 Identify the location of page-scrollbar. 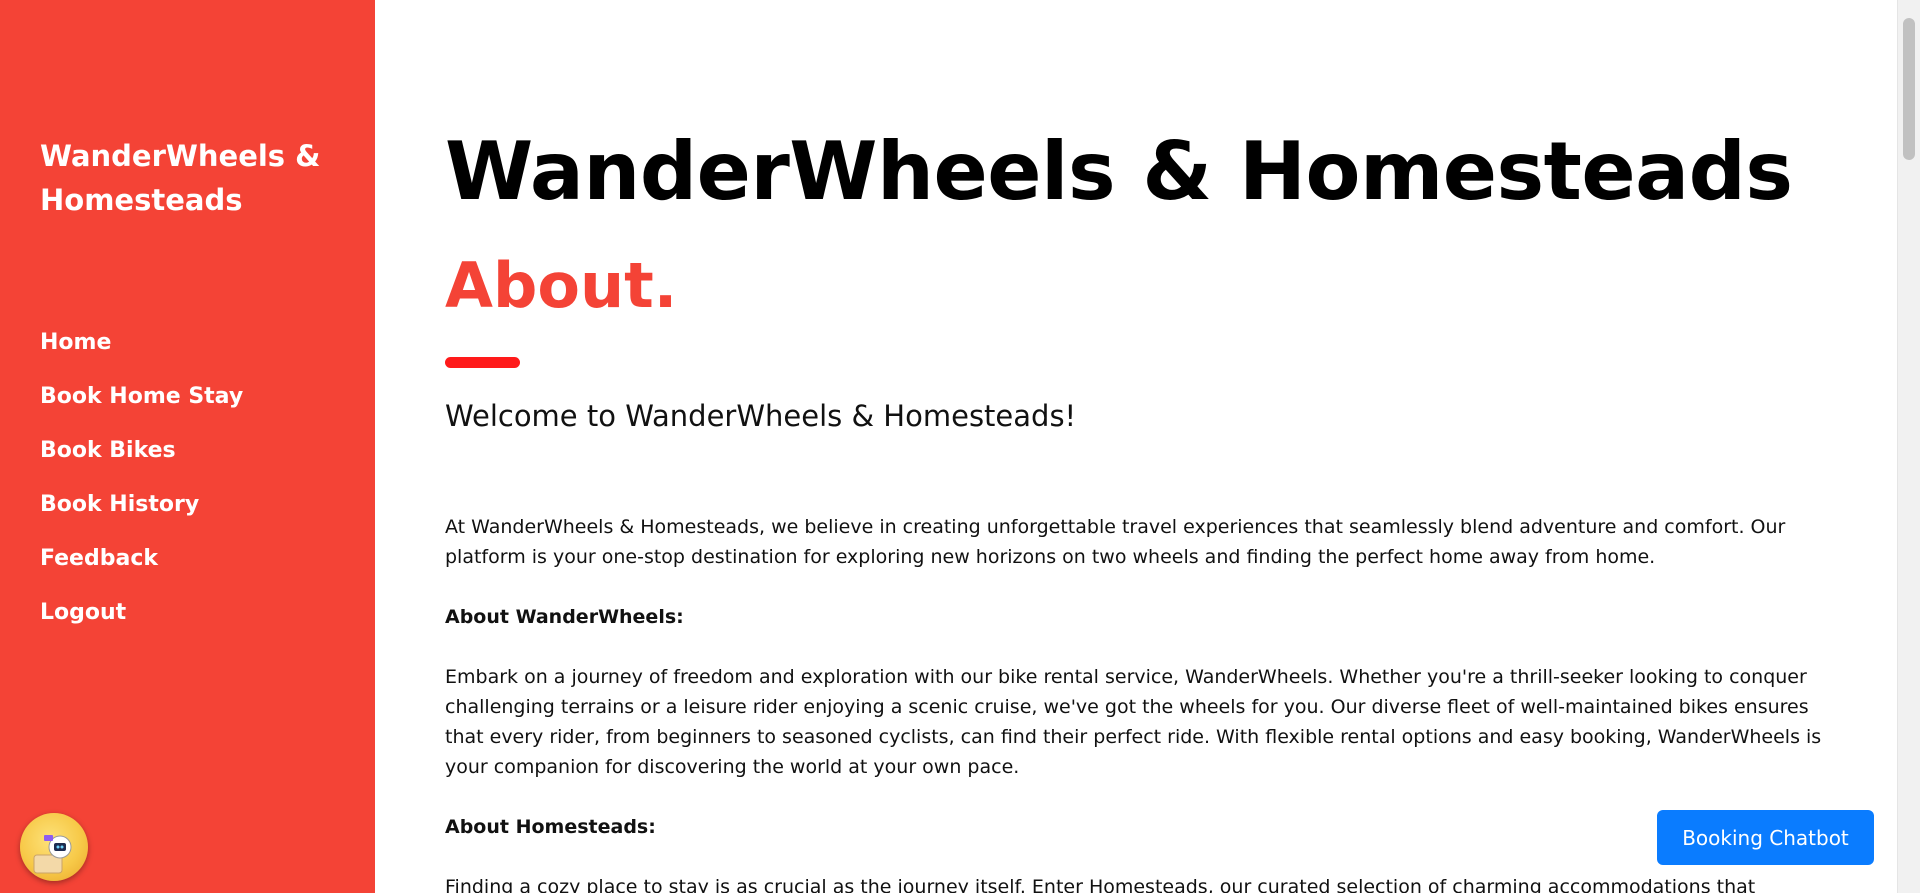
(1908, 446).